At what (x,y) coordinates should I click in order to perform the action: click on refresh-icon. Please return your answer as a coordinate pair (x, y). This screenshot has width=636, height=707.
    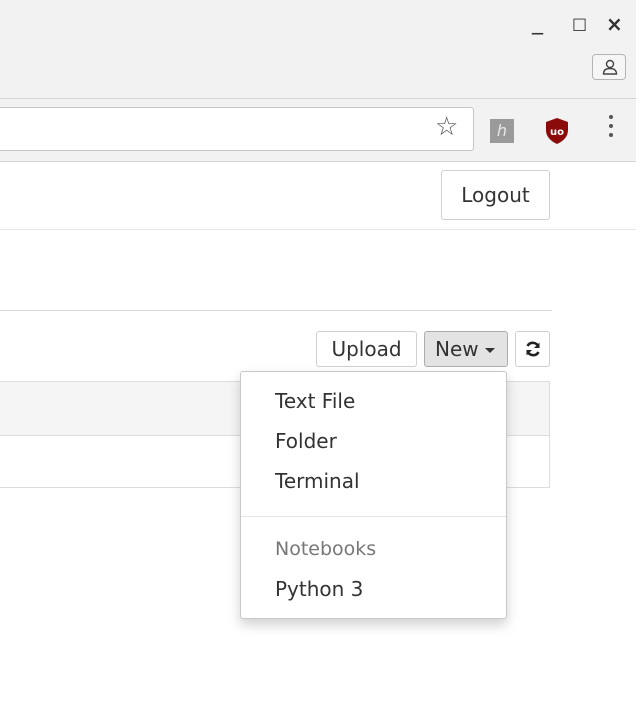
    Looking at the image, I should click on (533, 349).